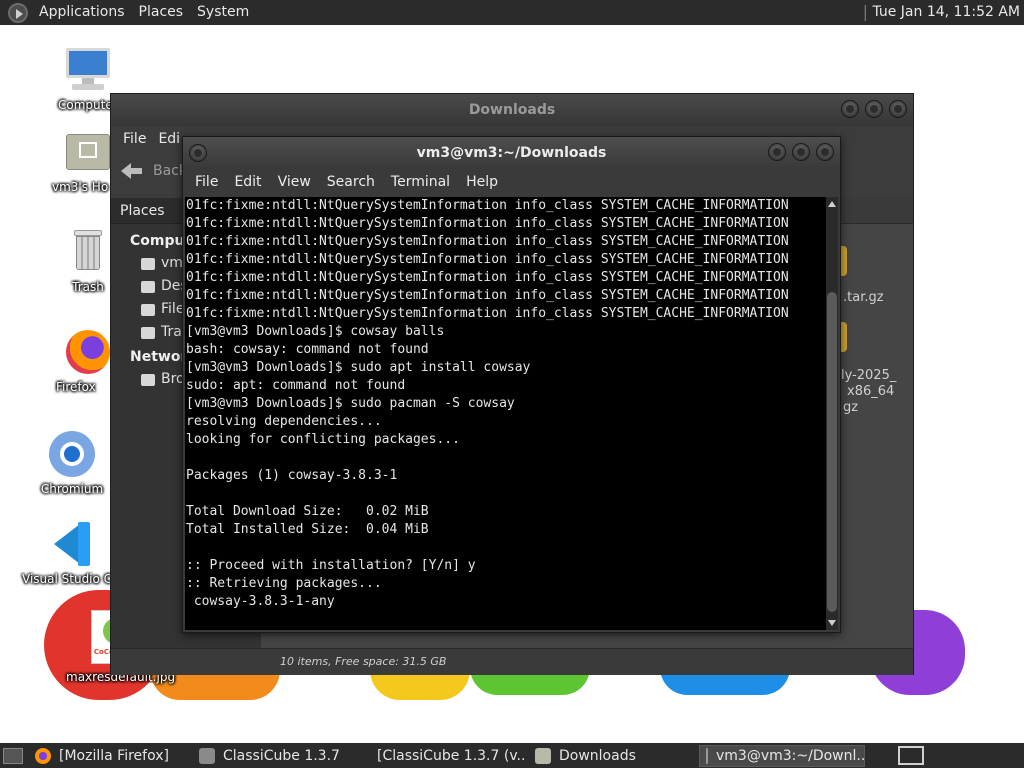 This screenshot has width=1024, height=768. I want to click on workspace-switcher, so click(911, 755).